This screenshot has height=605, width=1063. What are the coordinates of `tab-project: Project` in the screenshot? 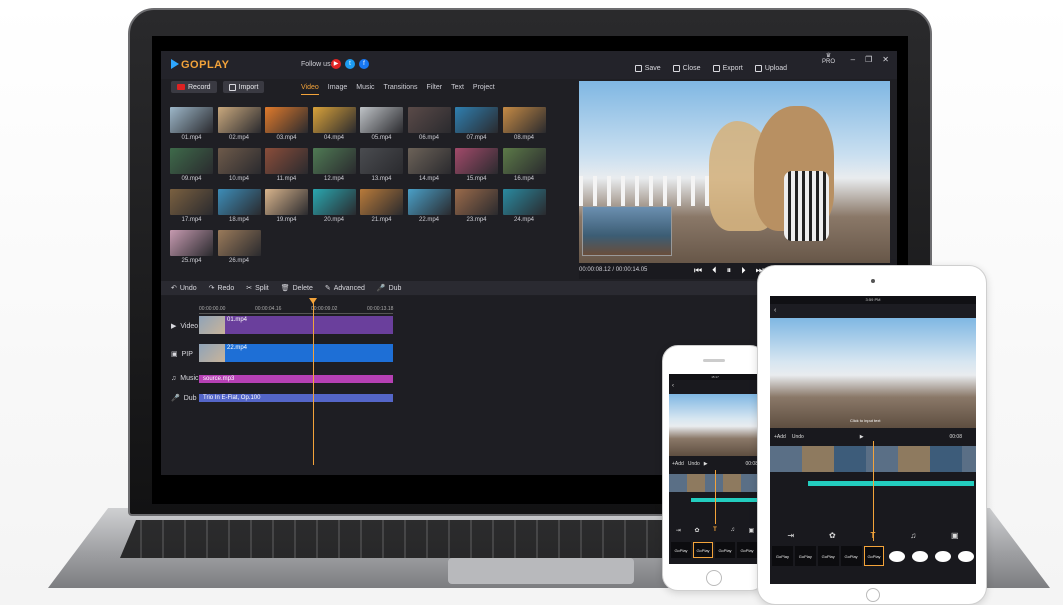 It's located at (484, 89).